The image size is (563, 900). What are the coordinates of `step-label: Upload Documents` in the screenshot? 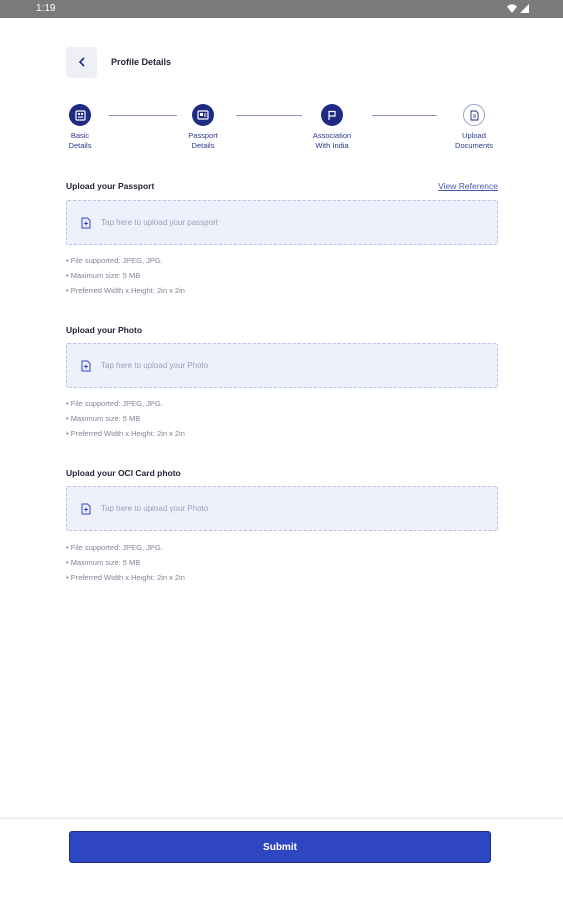 It's located at (474, 140).